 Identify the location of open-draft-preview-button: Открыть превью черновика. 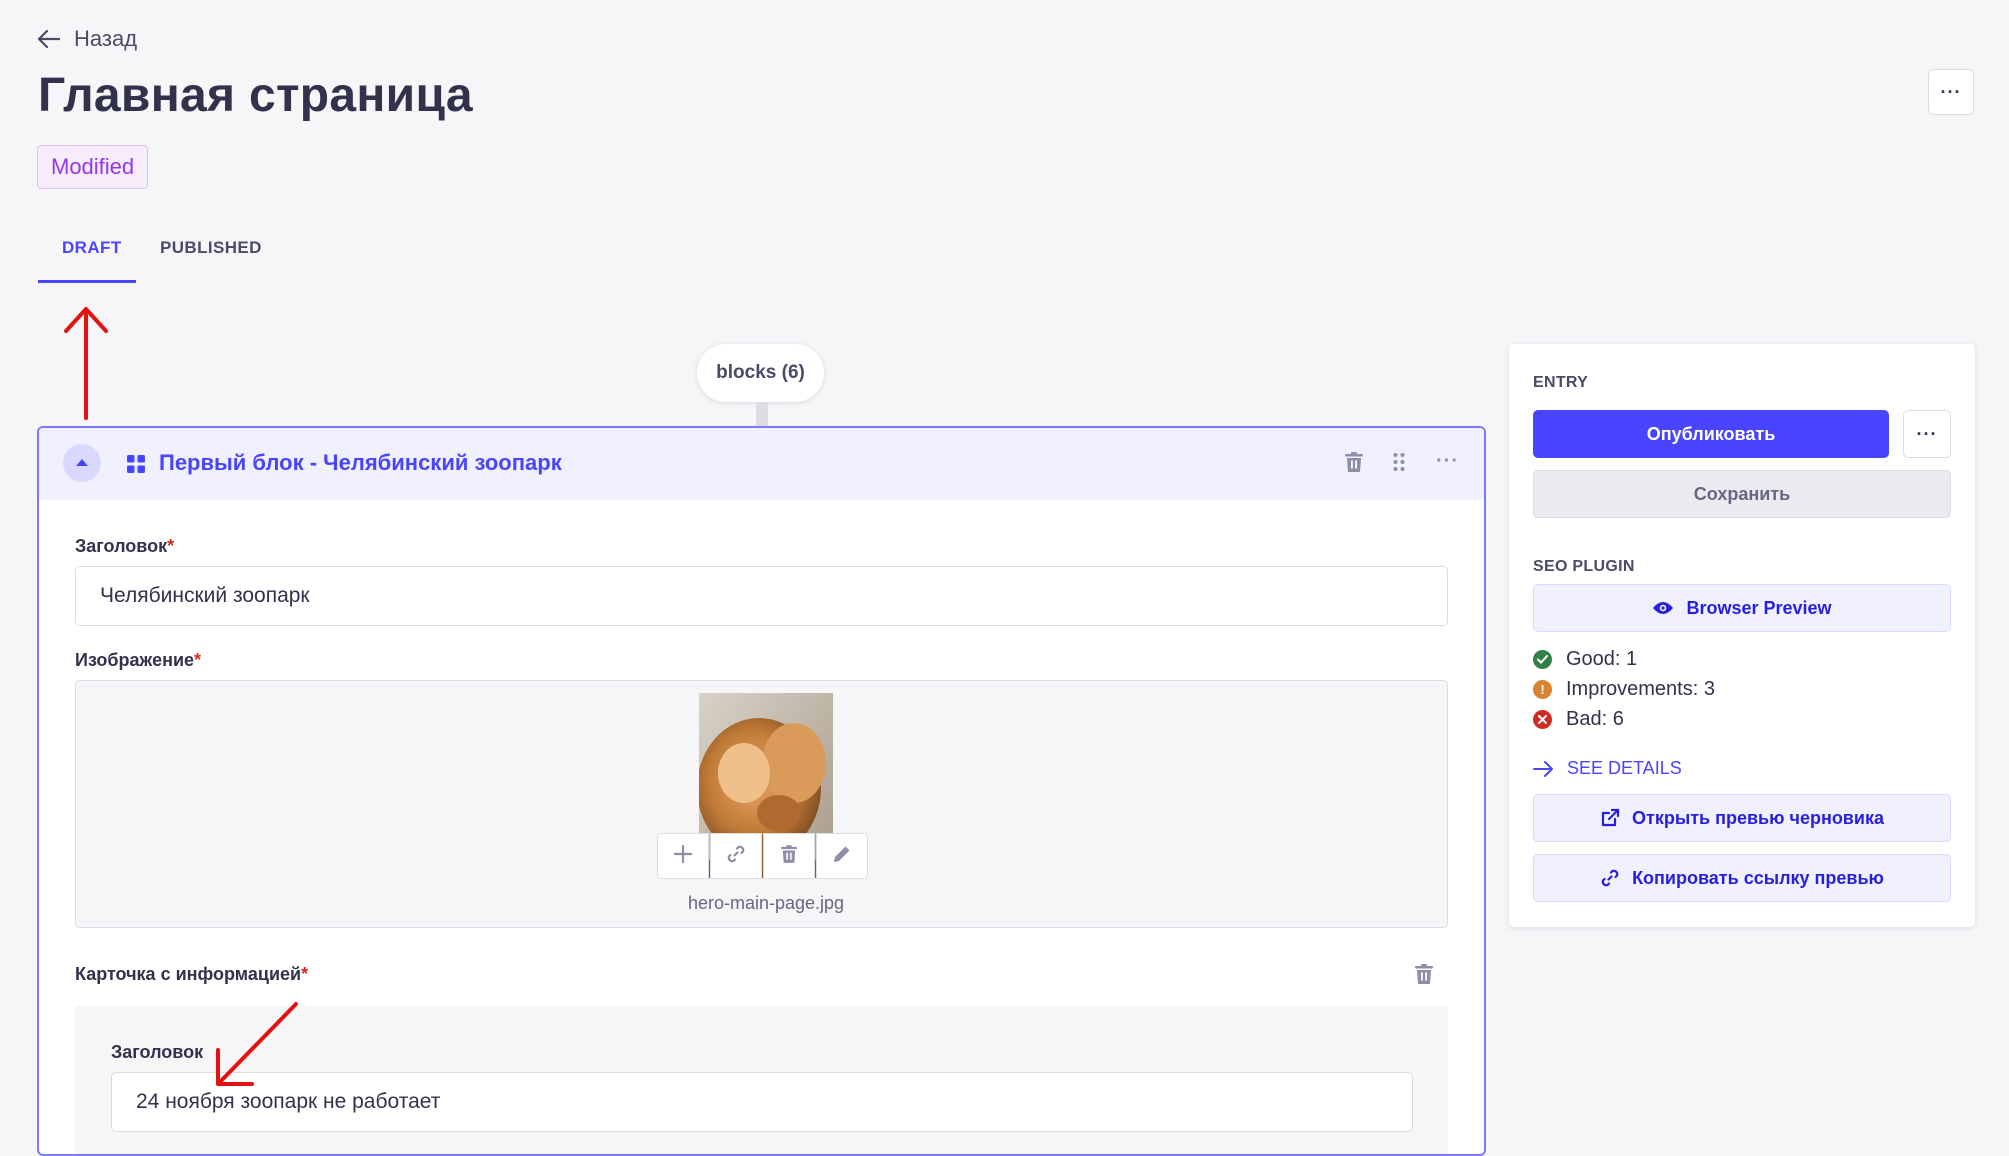
(1742, 818).